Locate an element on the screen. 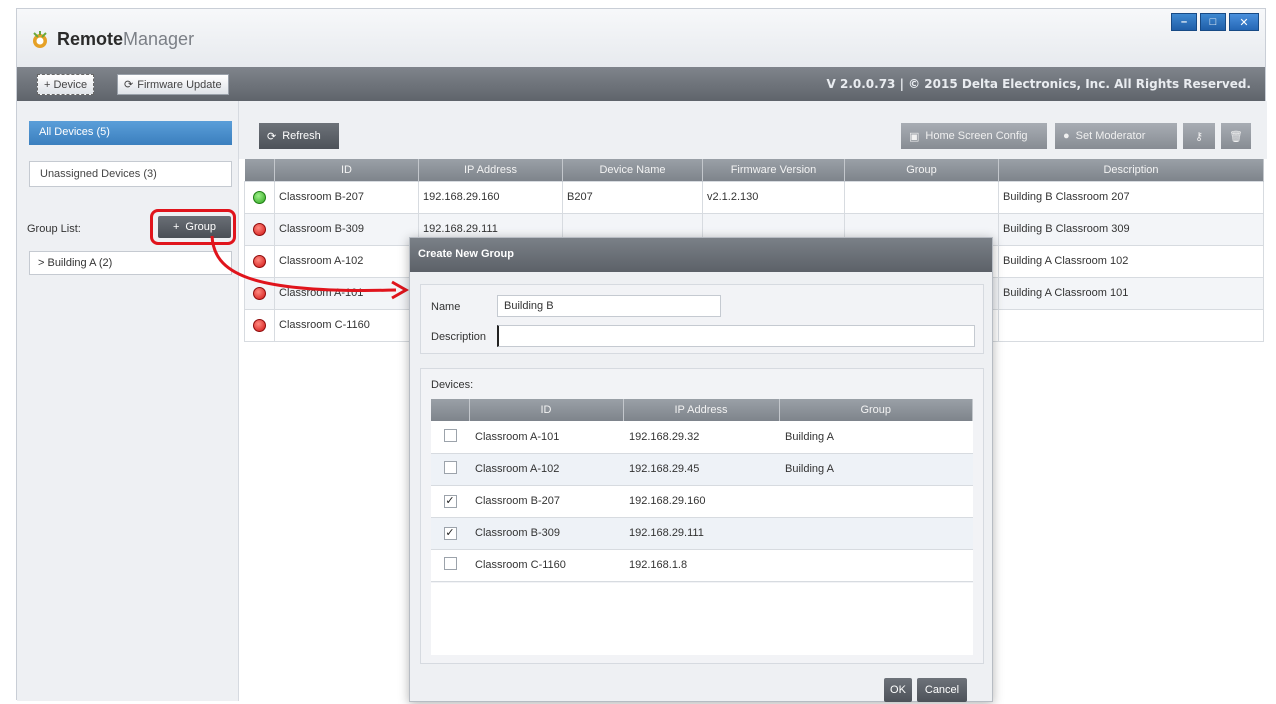 This screenshot has width=1276, height=704. sidebar-item-group: > Building A (2) is located at coordinates (130, 263).